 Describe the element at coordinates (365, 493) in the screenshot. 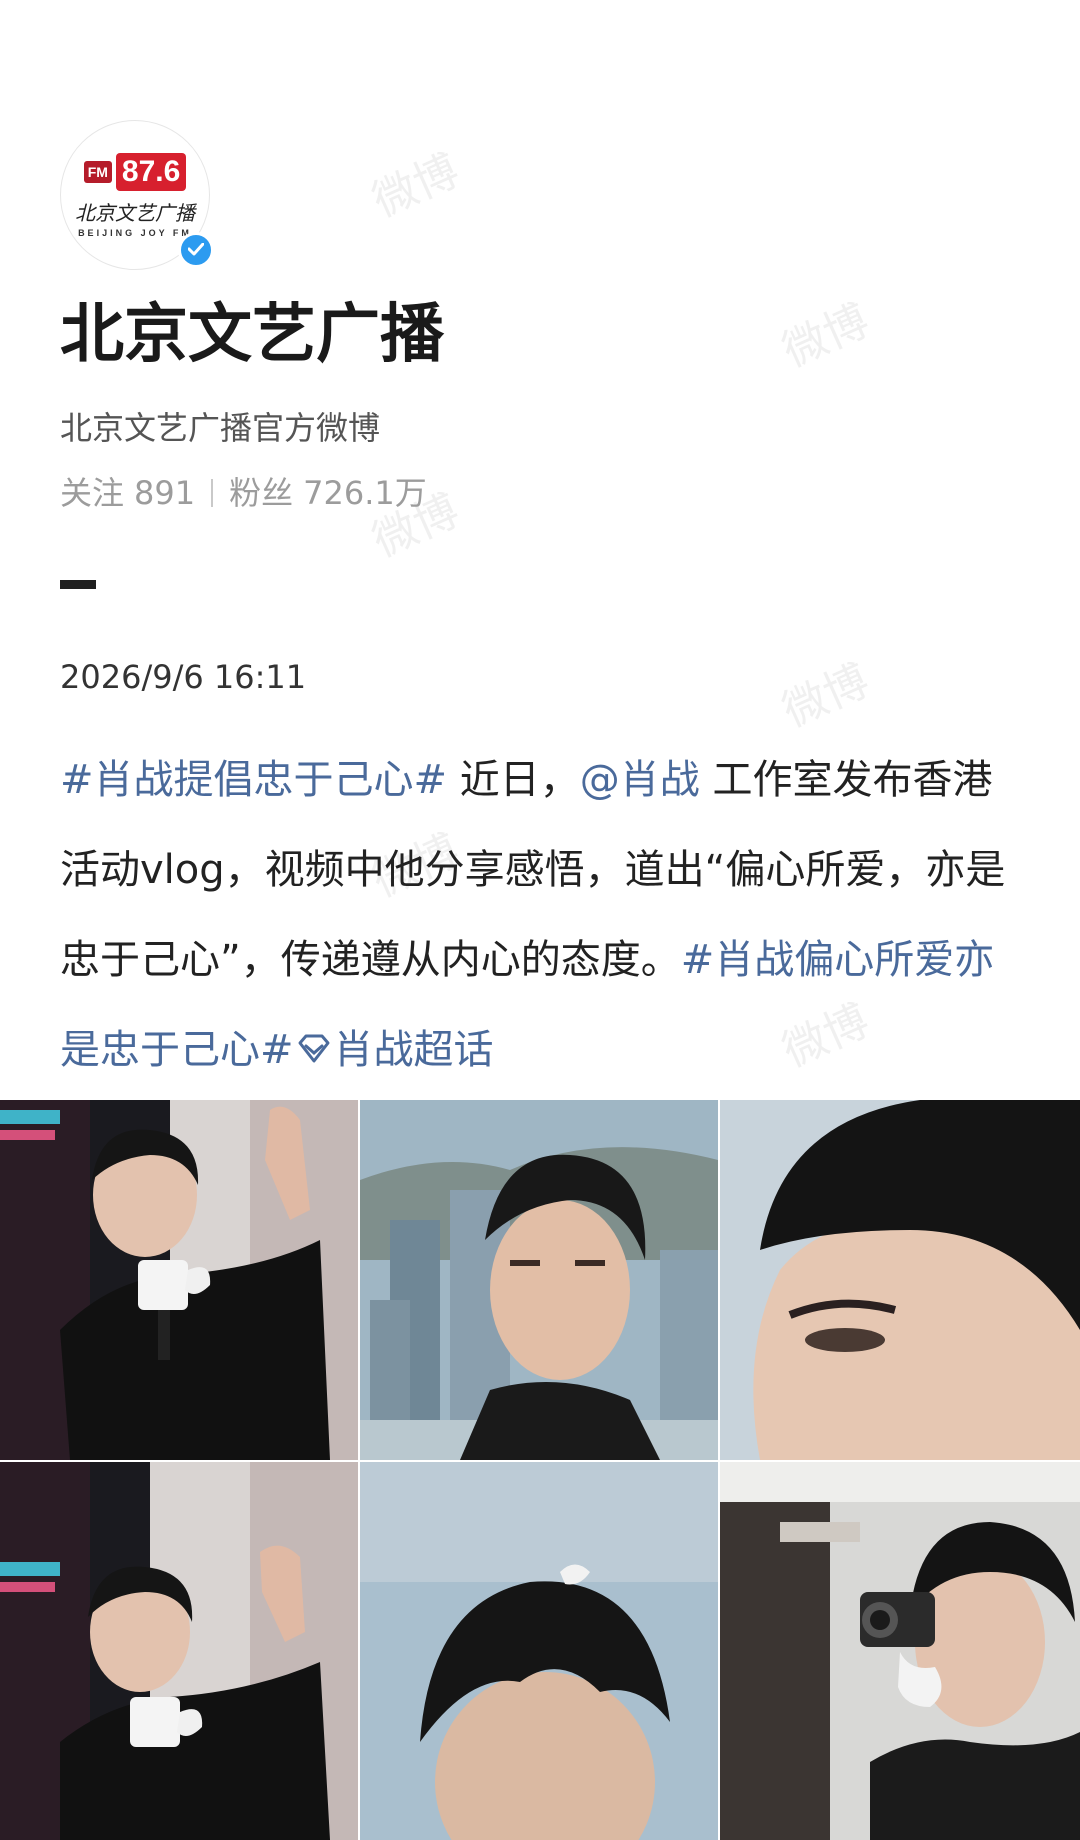

I see `followers-count: 726.1万` at that location.